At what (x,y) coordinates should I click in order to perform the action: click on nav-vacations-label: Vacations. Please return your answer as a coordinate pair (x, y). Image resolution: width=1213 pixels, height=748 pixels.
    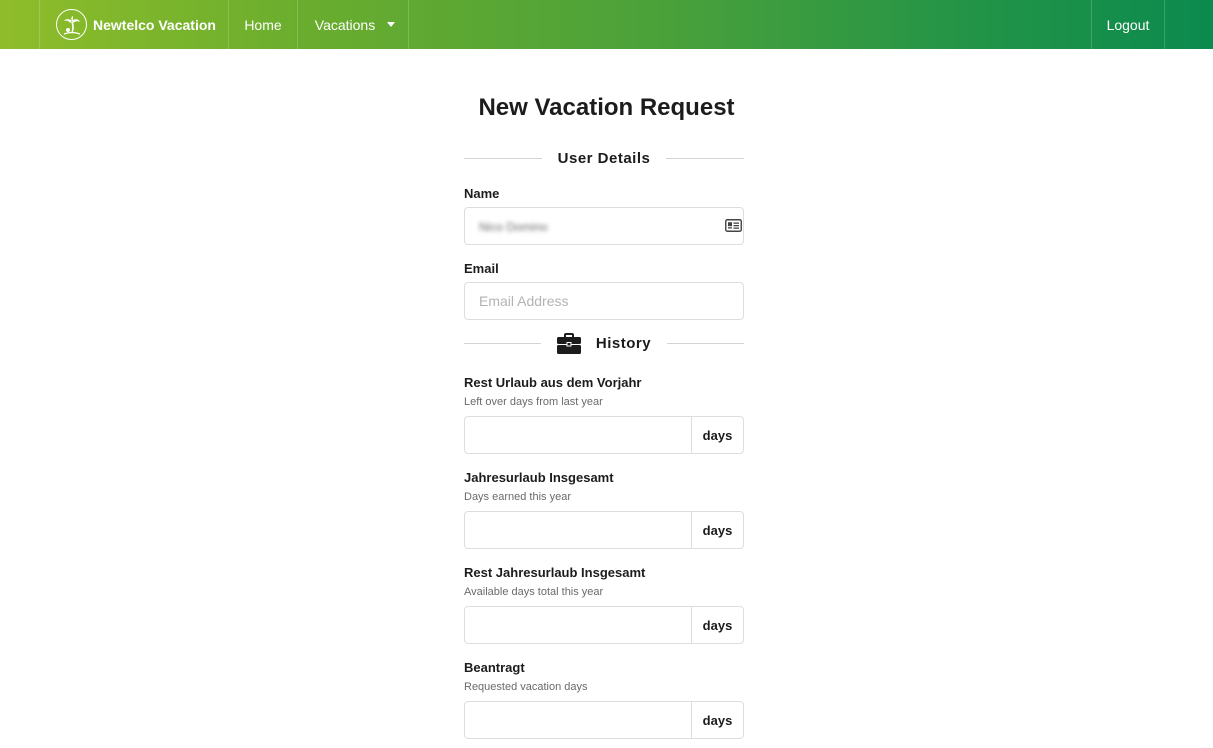
    Looking at the image, I should click on (345, 24).